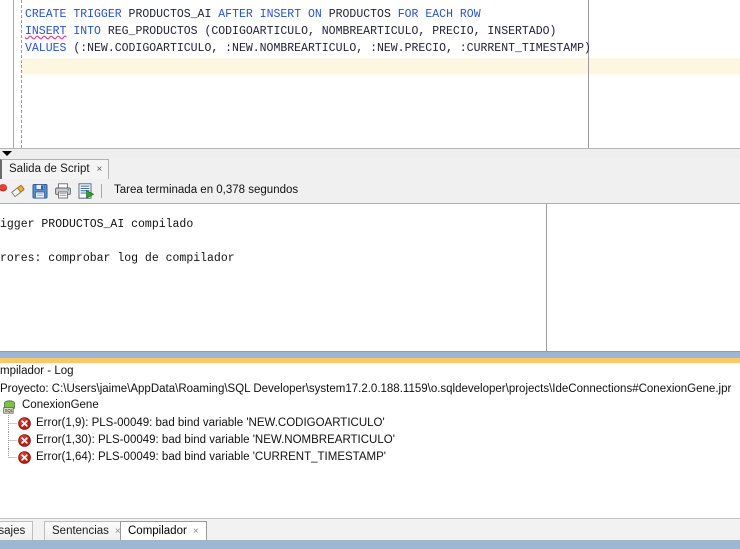 This screenshot has height=549, width=740. What do you see at coordinates (370, 407) in the screenshot?
I see `tree-node-connection: SQL ConexionGene` at bounding box center [370, 407].